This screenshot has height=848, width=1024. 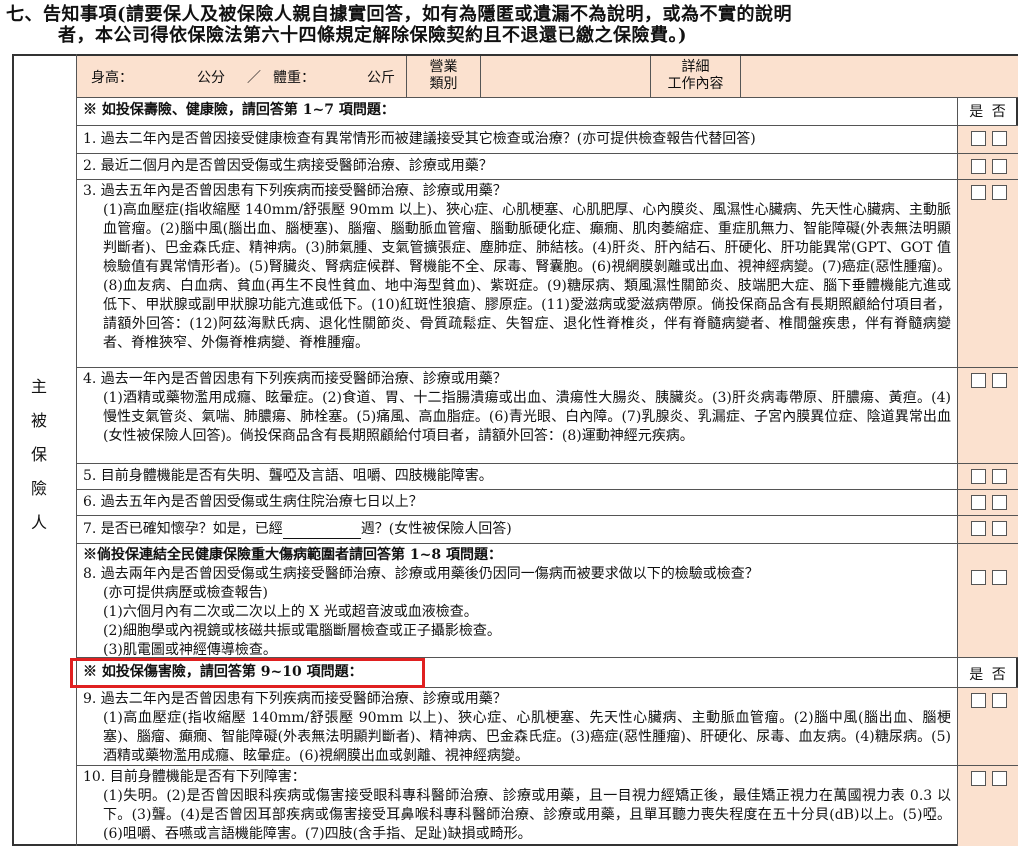 What do you see at coordinates (444, 76) in the screenshot?
I see `business-type-label: 營業 類別` at bounding box center [444, 76].